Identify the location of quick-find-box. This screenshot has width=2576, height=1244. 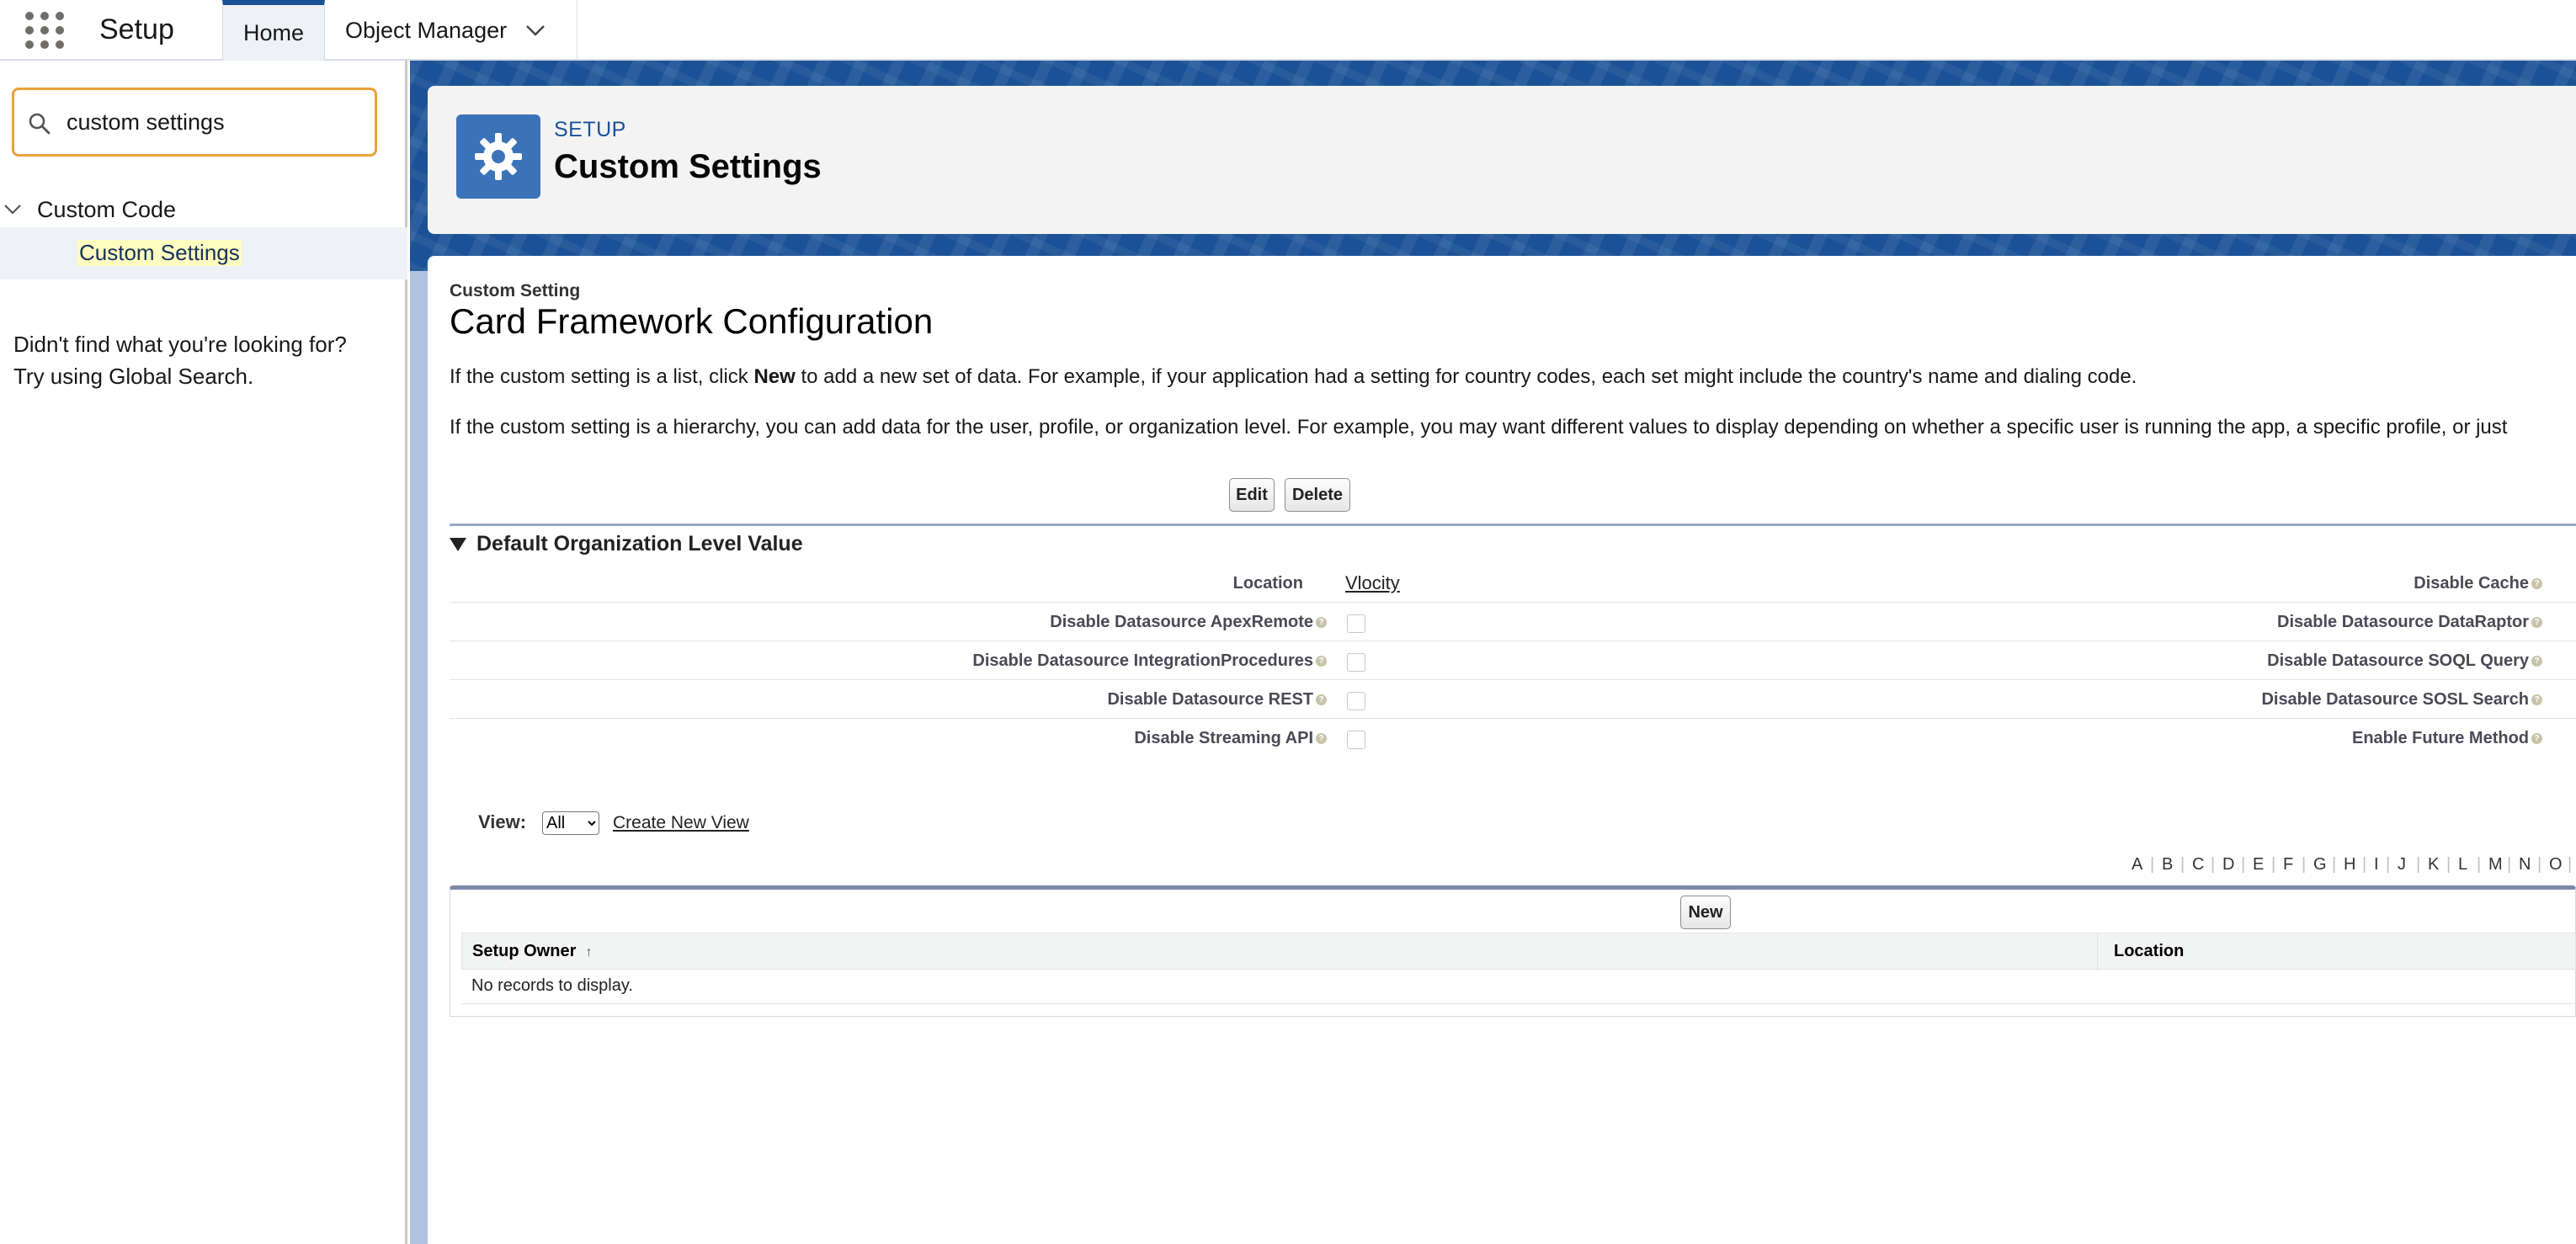
(195, 122).